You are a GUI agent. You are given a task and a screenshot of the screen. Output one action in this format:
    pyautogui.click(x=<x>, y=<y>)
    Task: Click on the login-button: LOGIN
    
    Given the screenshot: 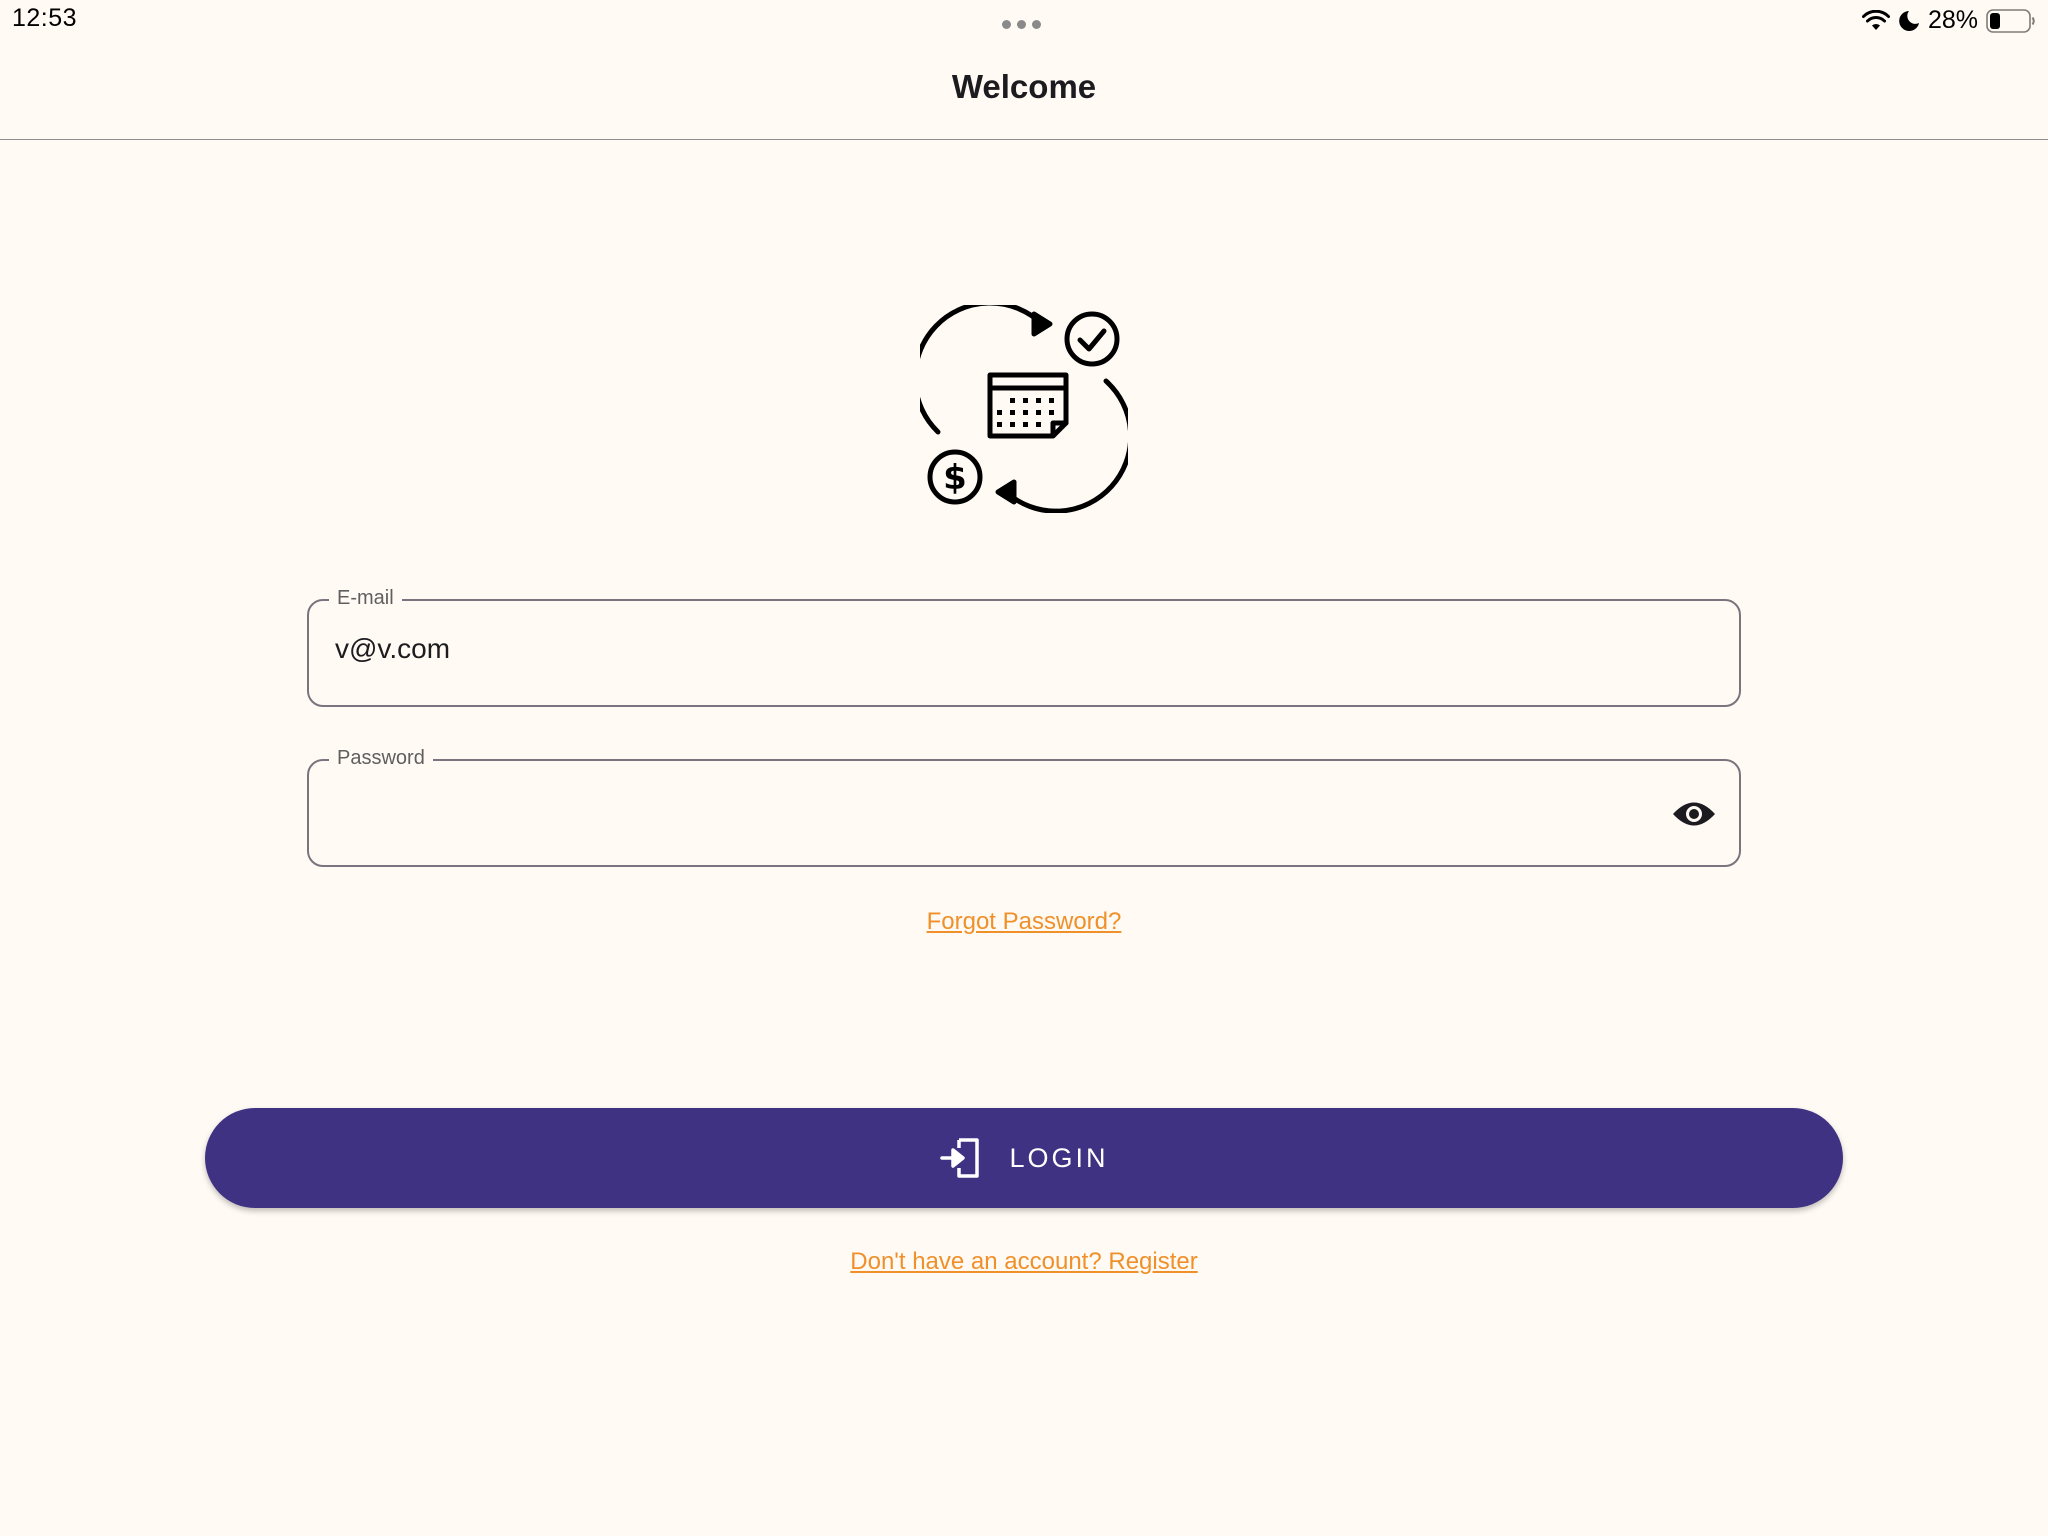 What is the action you would take?
    pyautogui.click(x=1024, y=1158)
    